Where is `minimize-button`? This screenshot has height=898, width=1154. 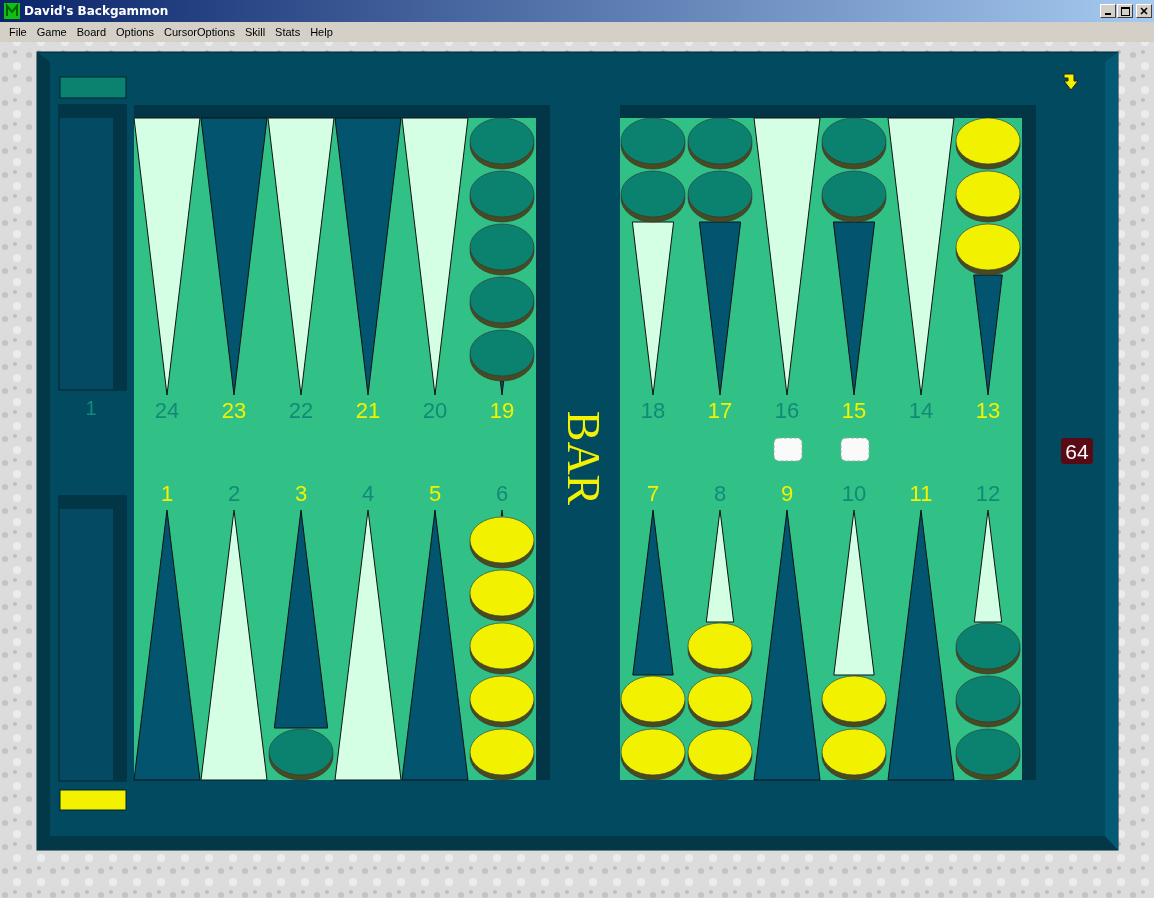 minimize-button is located at coordinates (1108, 11).